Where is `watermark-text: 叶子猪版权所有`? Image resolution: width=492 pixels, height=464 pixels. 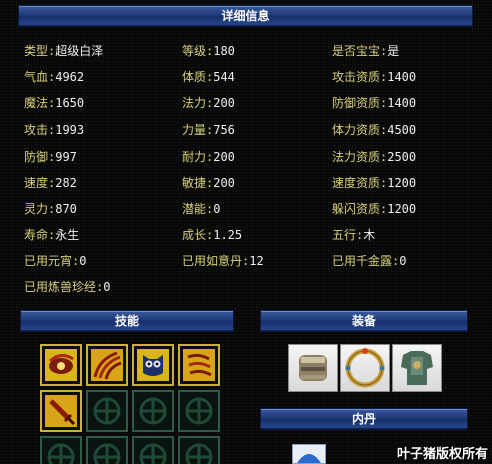
watermark-text: 叶子猪版权所有 is located at coordinates (442, 454).